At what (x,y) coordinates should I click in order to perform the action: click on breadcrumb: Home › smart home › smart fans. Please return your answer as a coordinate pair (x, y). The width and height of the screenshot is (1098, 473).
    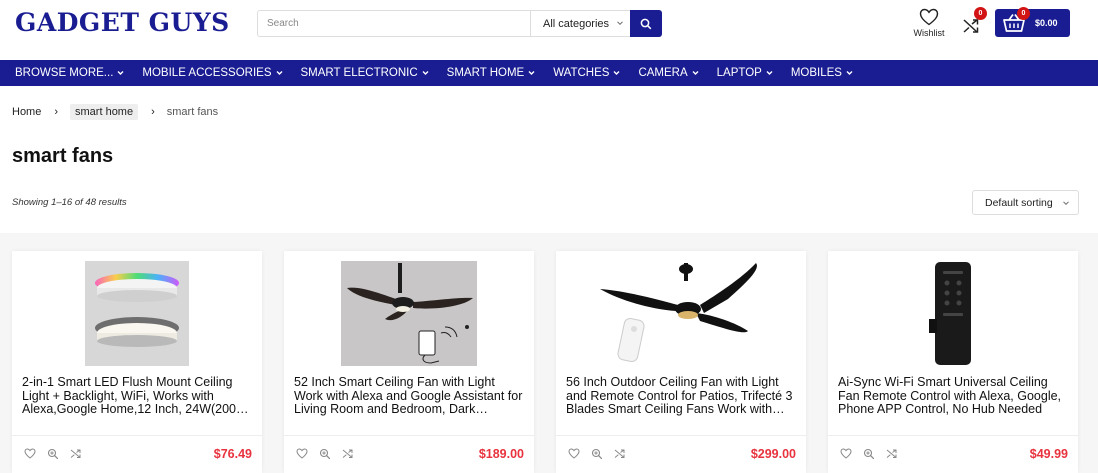
    Looking at the image, I should click on (115, 112).